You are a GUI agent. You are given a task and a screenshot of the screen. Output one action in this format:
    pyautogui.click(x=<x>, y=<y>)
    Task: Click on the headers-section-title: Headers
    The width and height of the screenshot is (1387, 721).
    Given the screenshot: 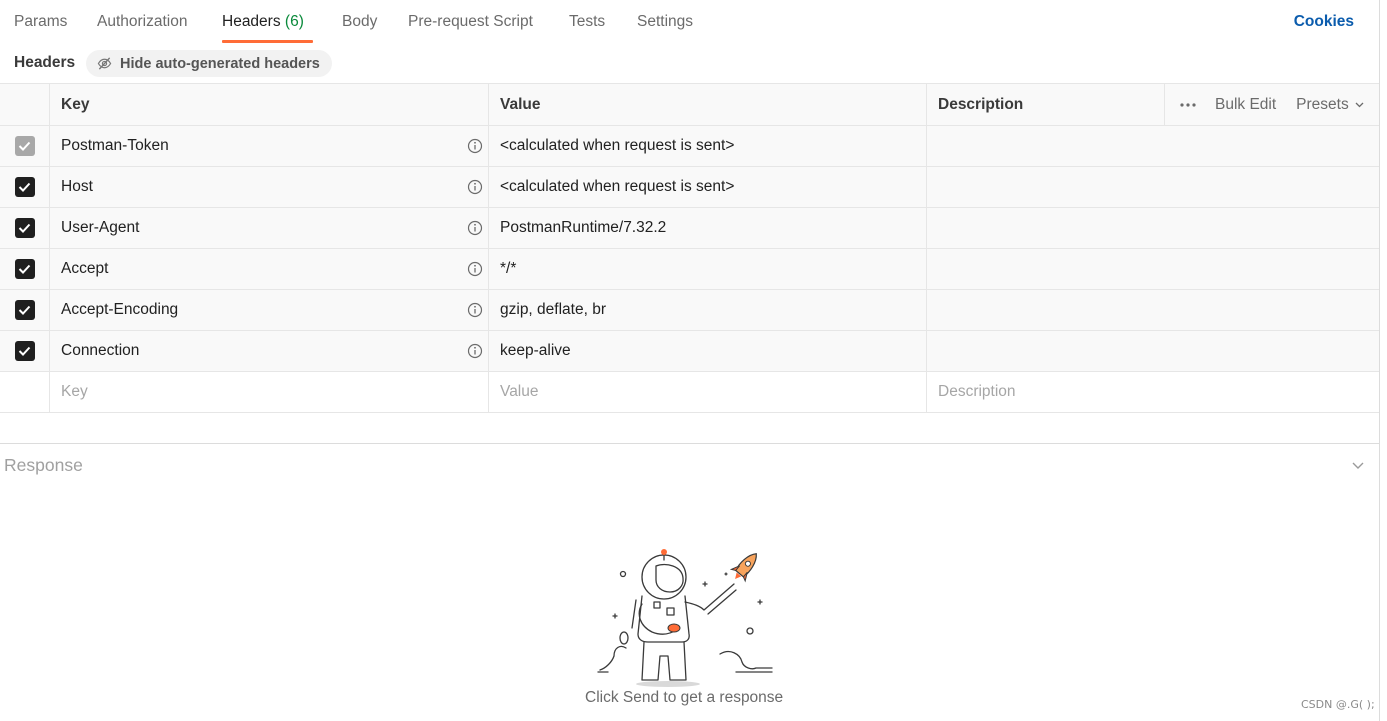 What is the action you would take?
    pyautogui.click(x=45, y=62)
    